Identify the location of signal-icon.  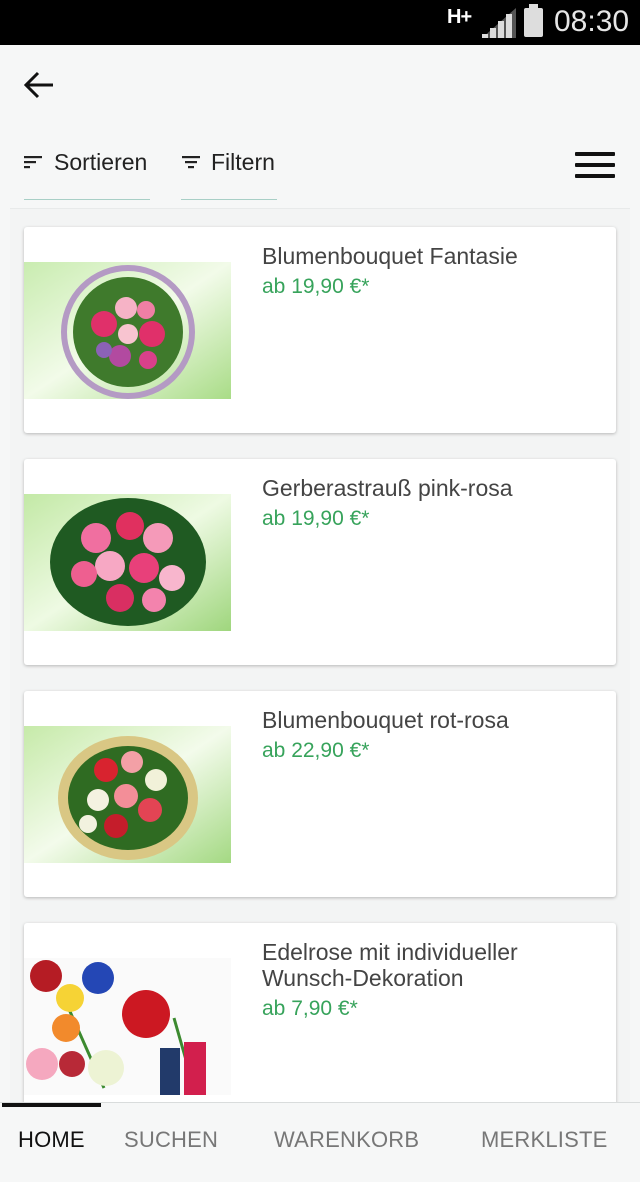
(499, 23).